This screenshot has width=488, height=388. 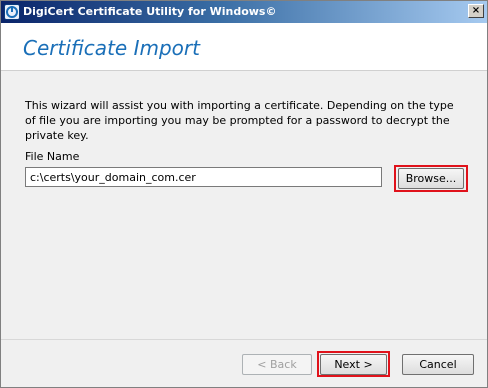 I want to click on back-button: < Back, so click(x=277, y=364).